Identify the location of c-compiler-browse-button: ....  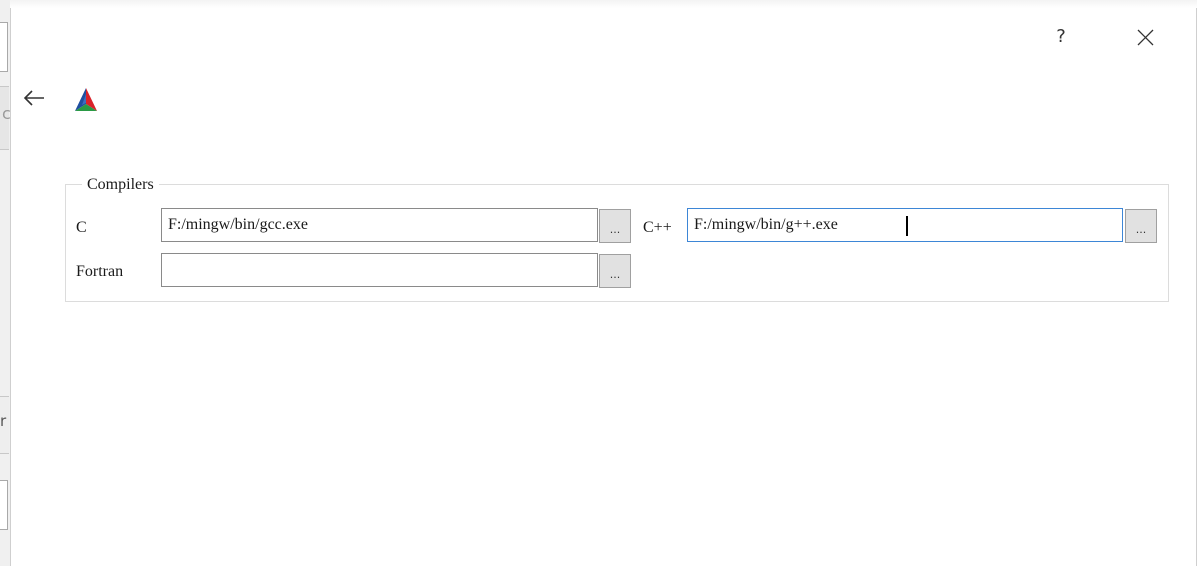
(615, 226).